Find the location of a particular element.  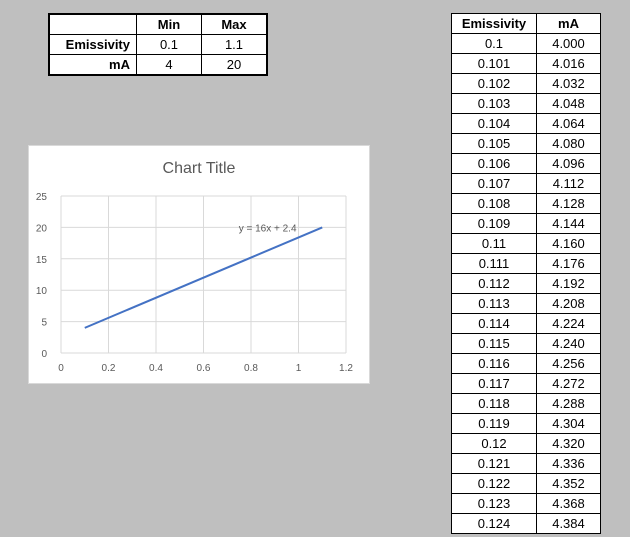

emissivity-cell: 0.1 is located at coordinates (494, 43).